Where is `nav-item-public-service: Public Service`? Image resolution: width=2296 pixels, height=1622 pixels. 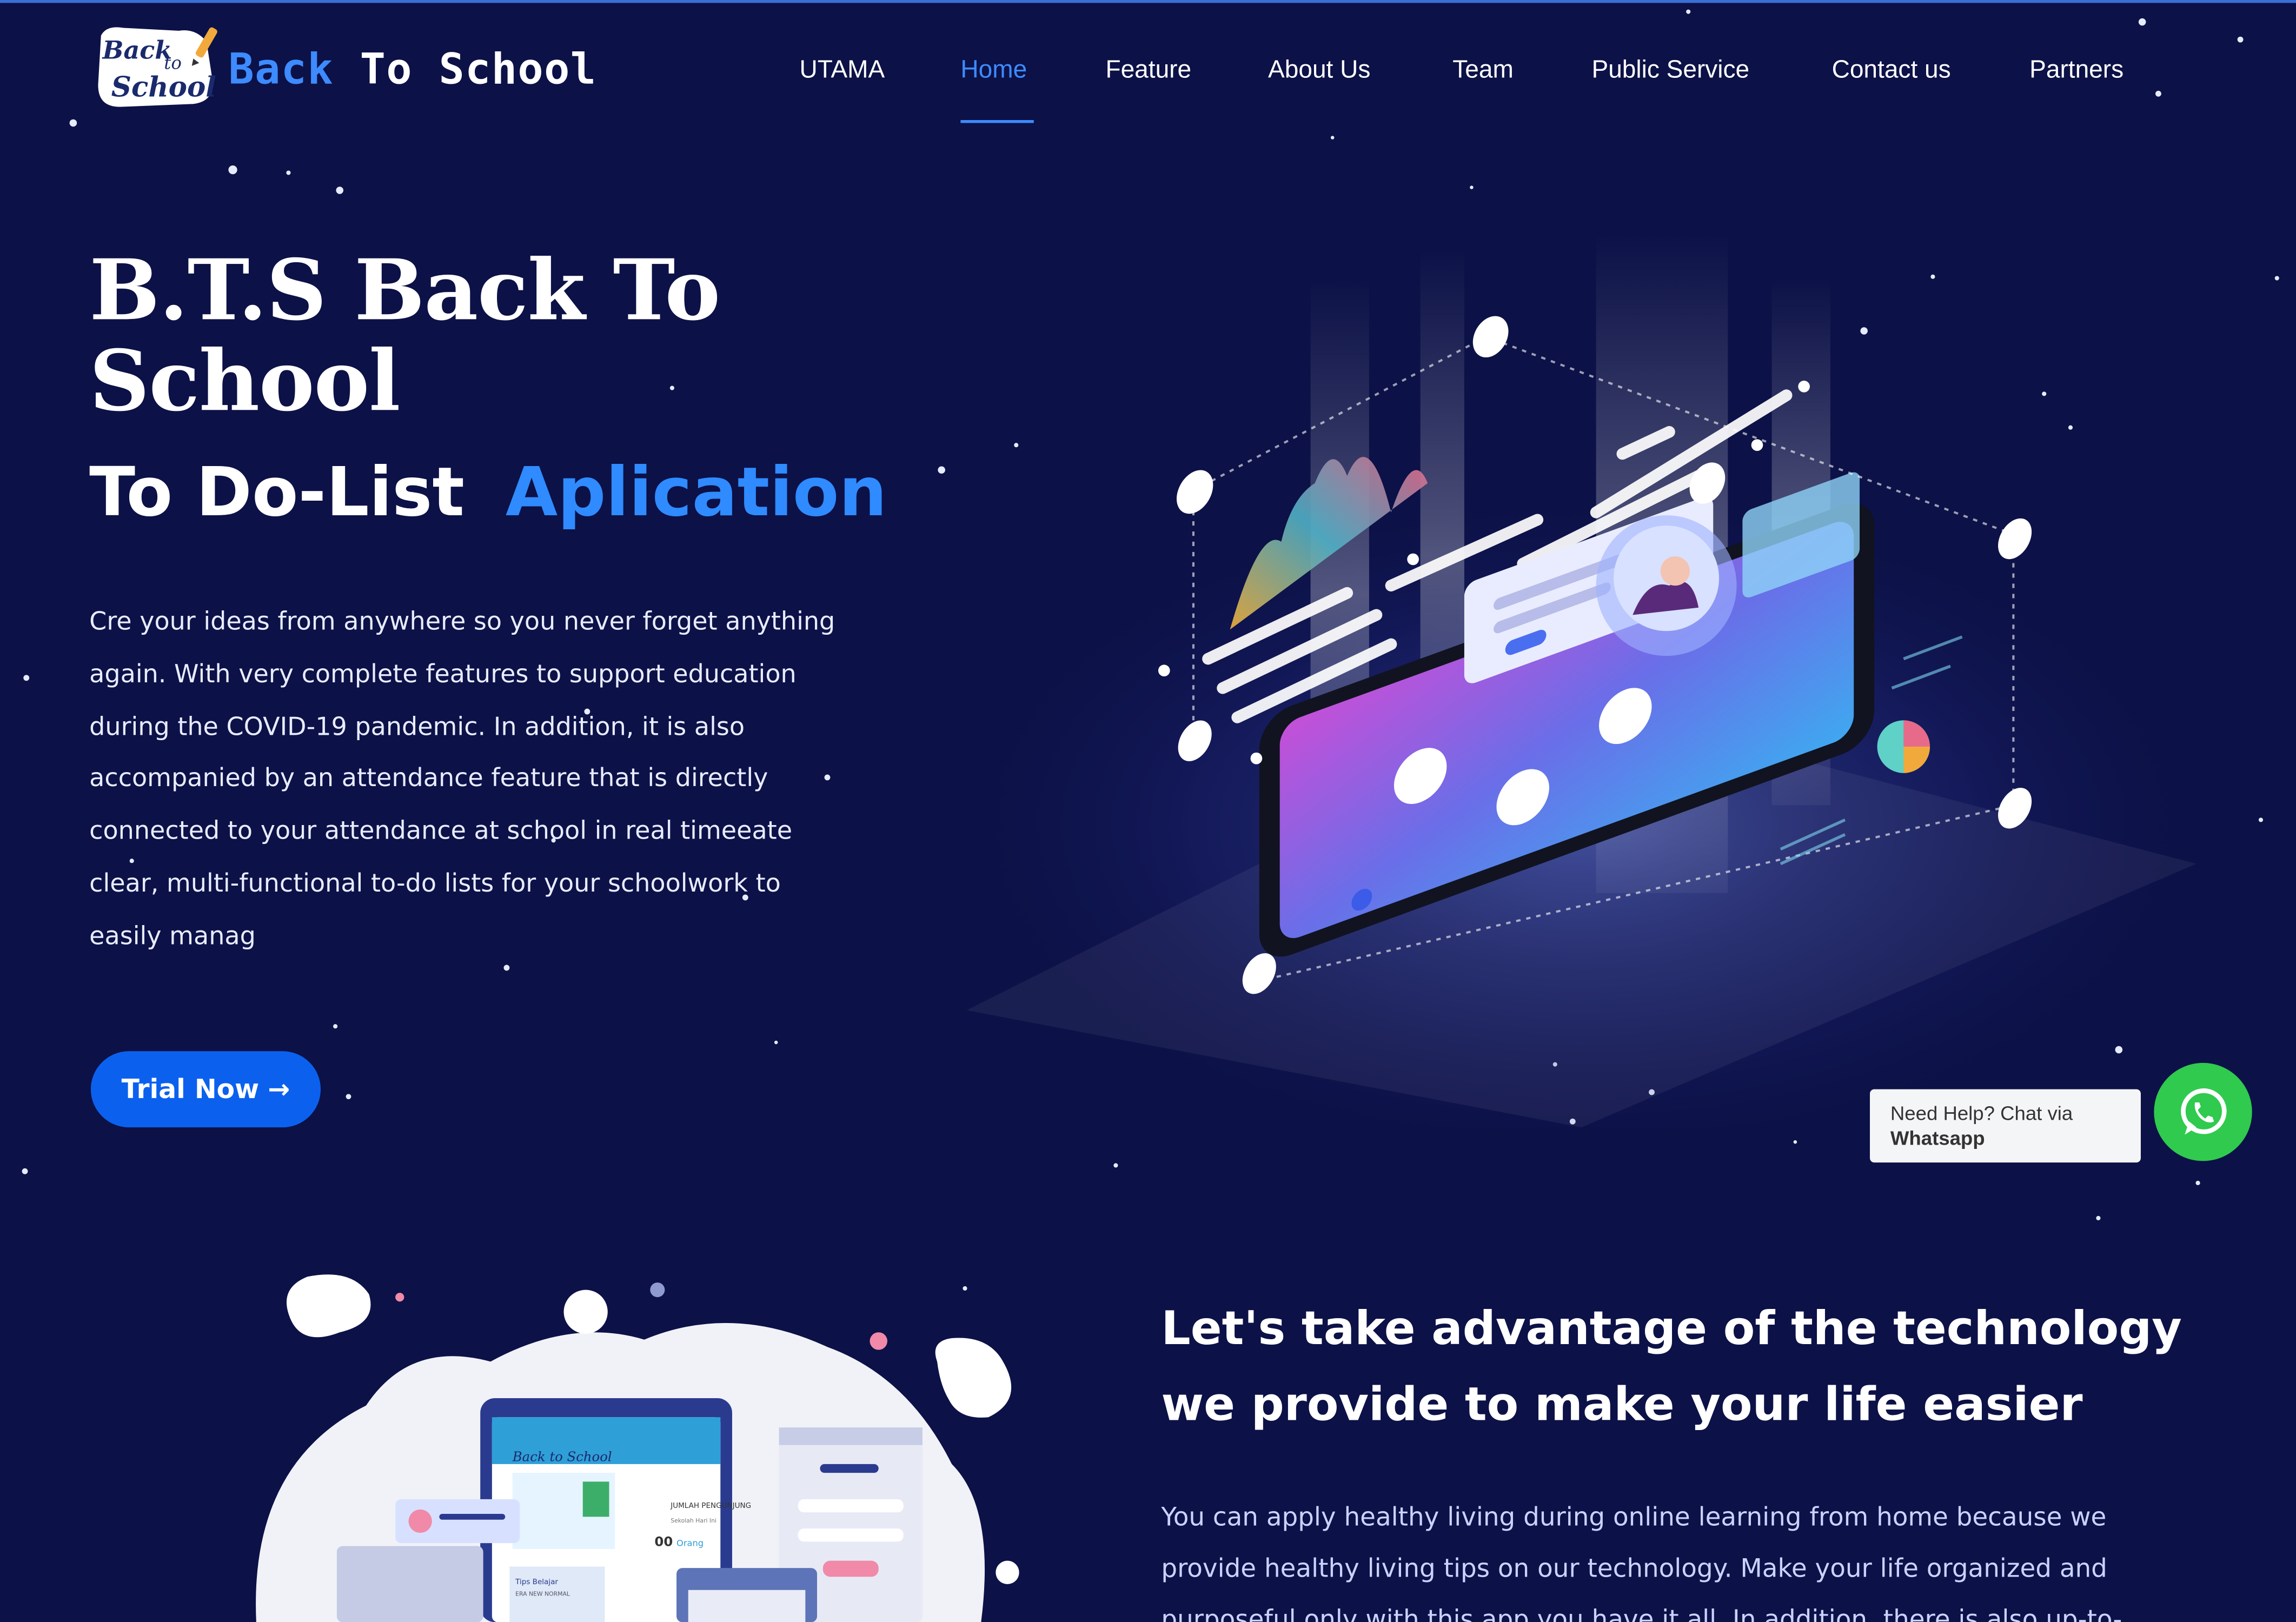
nav-item-public-service: Public Service is located at coordinates (1670, 70).